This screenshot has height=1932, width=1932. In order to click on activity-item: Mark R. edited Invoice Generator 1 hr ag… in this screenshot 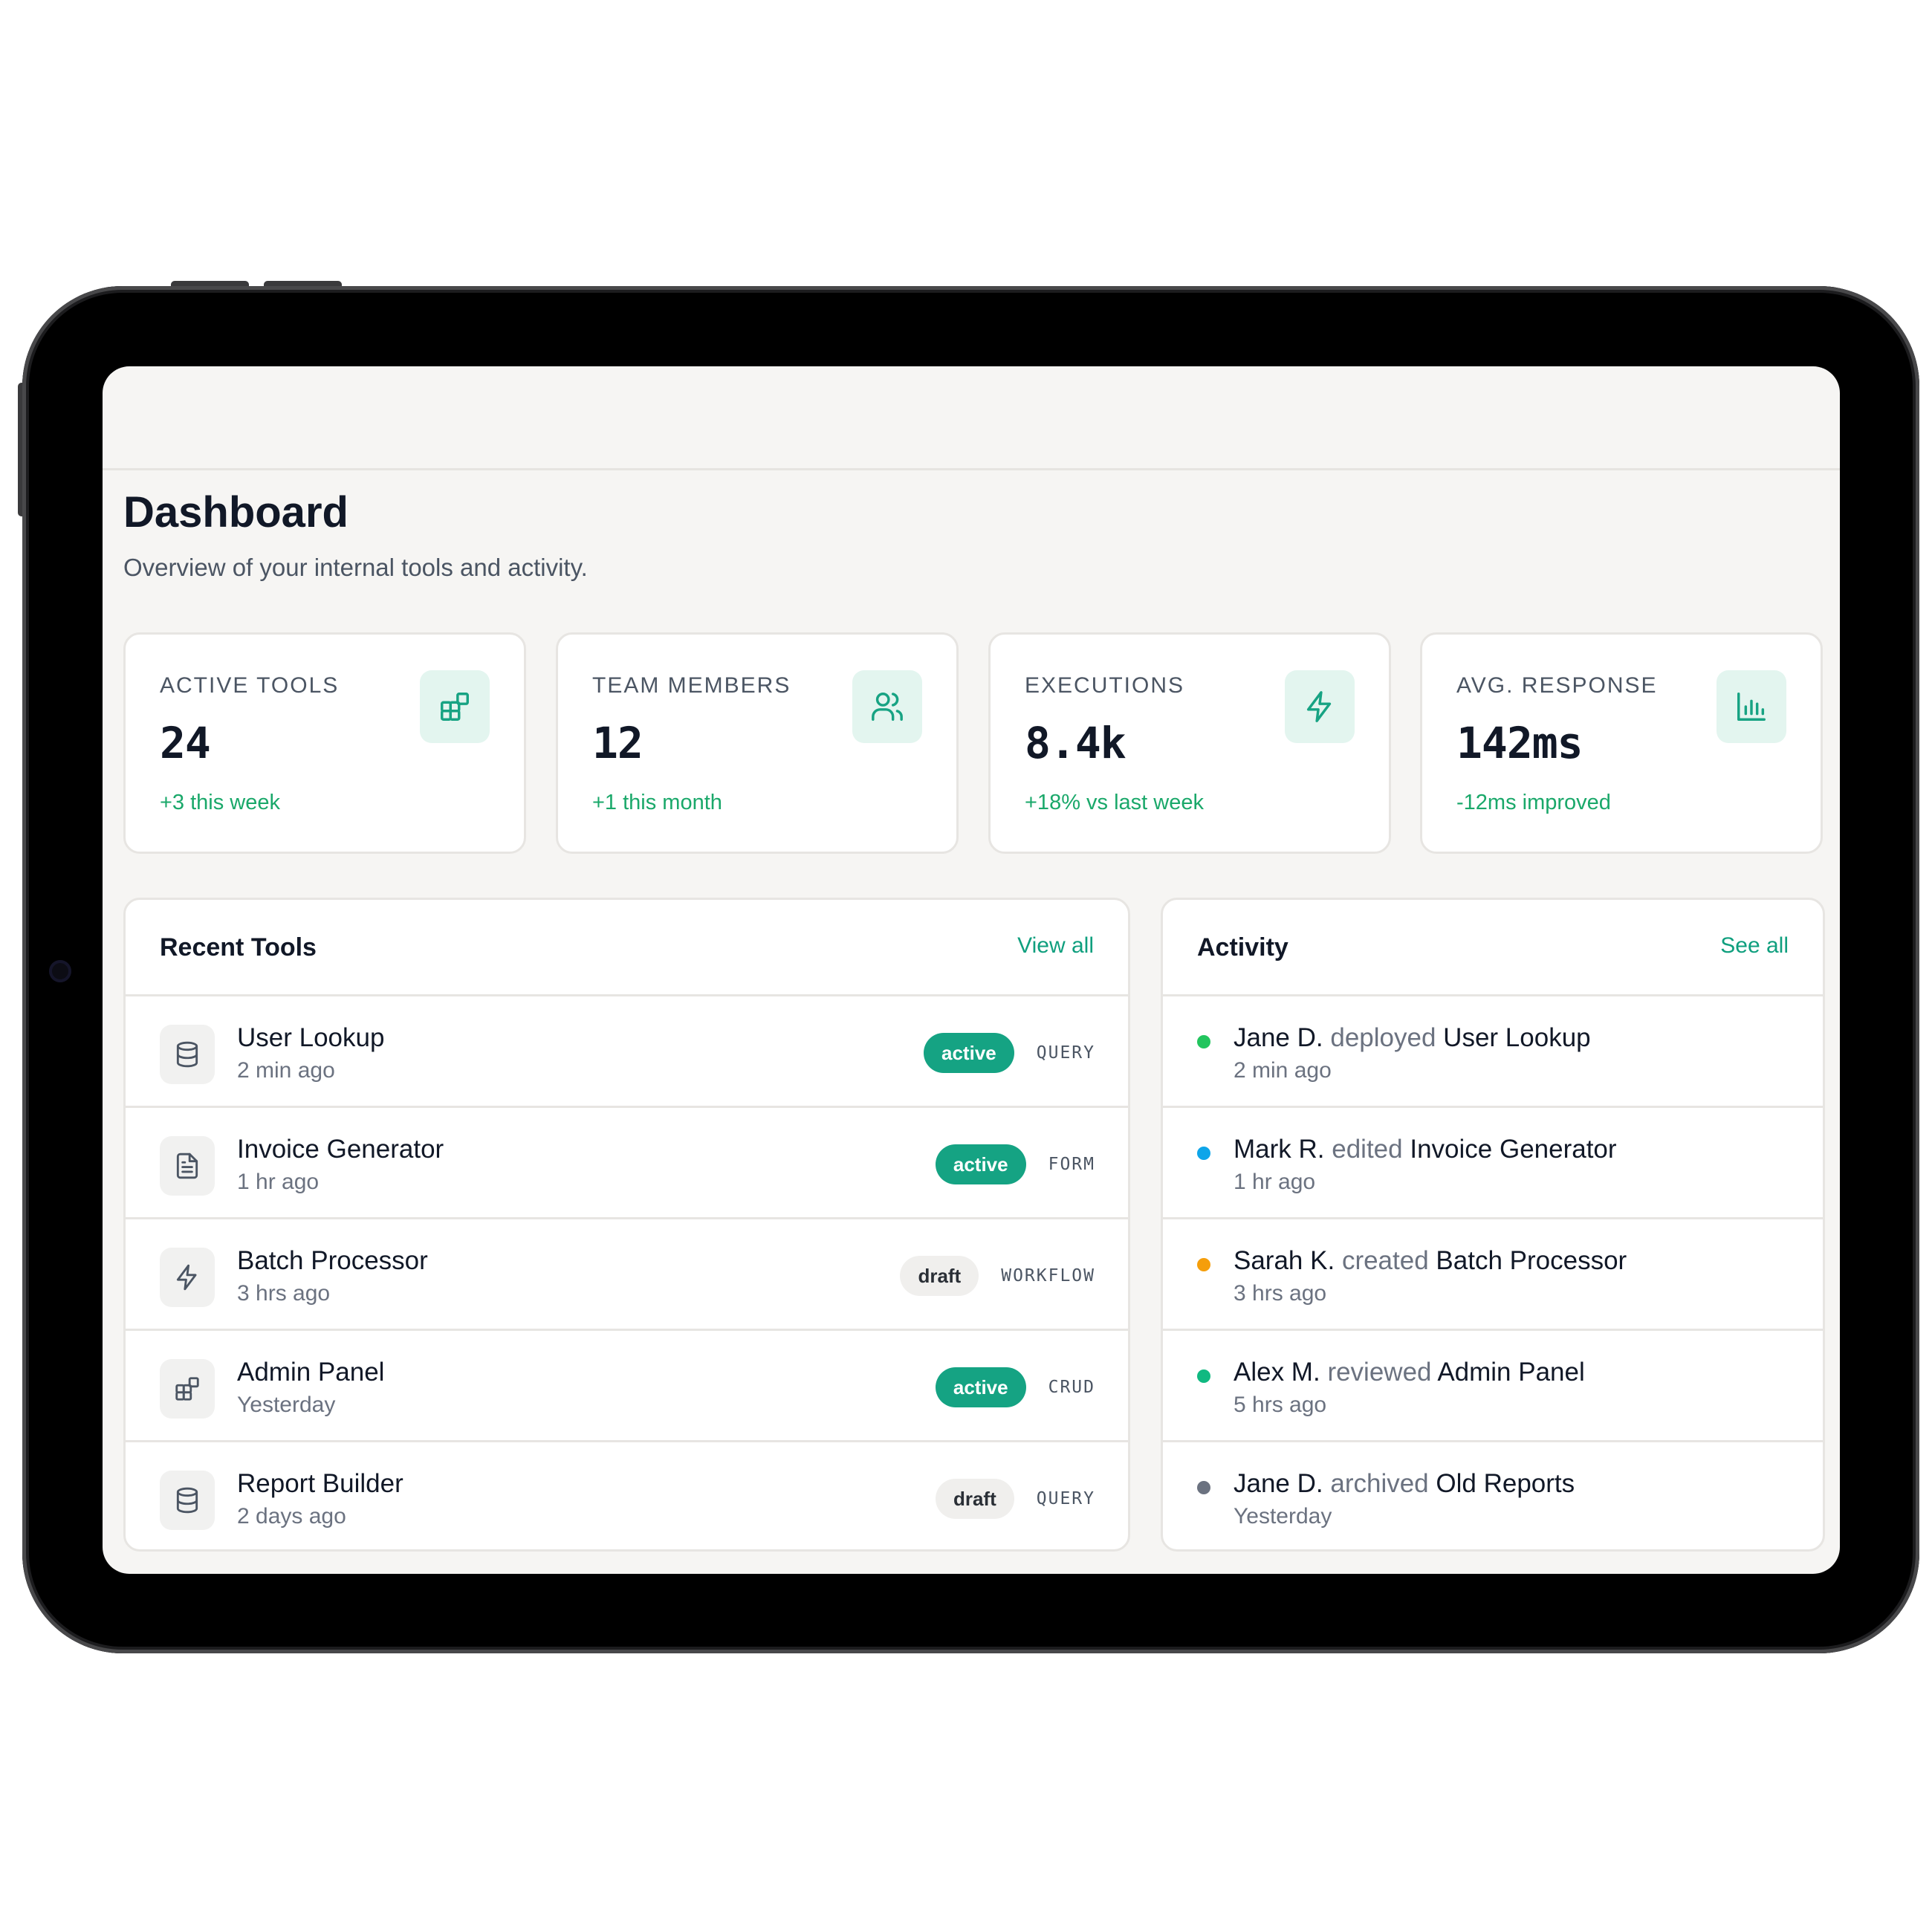, I will do `click(1493, 1163)`.